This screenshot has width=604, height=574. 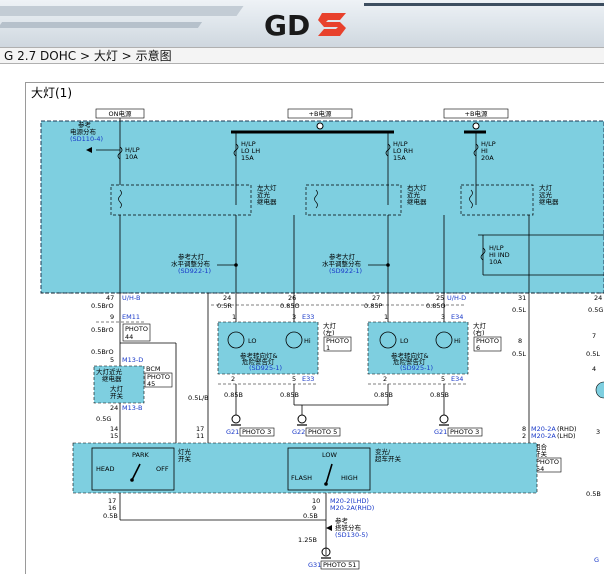 What do you see at coordinates (185, 458) in the screenshot?
I see `switch-title: 开关` at bounding box center [185, 458].